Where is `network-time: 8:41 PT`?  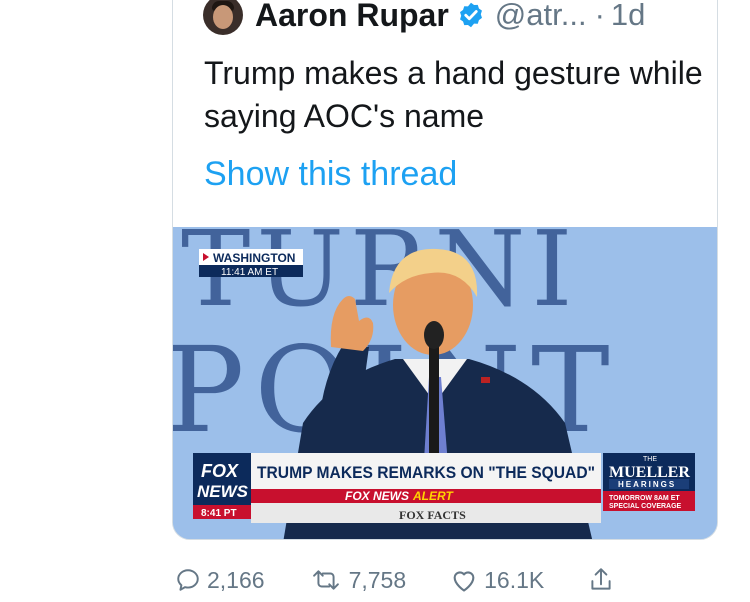
network-time: 8:41 PT is located at coordinates (219, 513).